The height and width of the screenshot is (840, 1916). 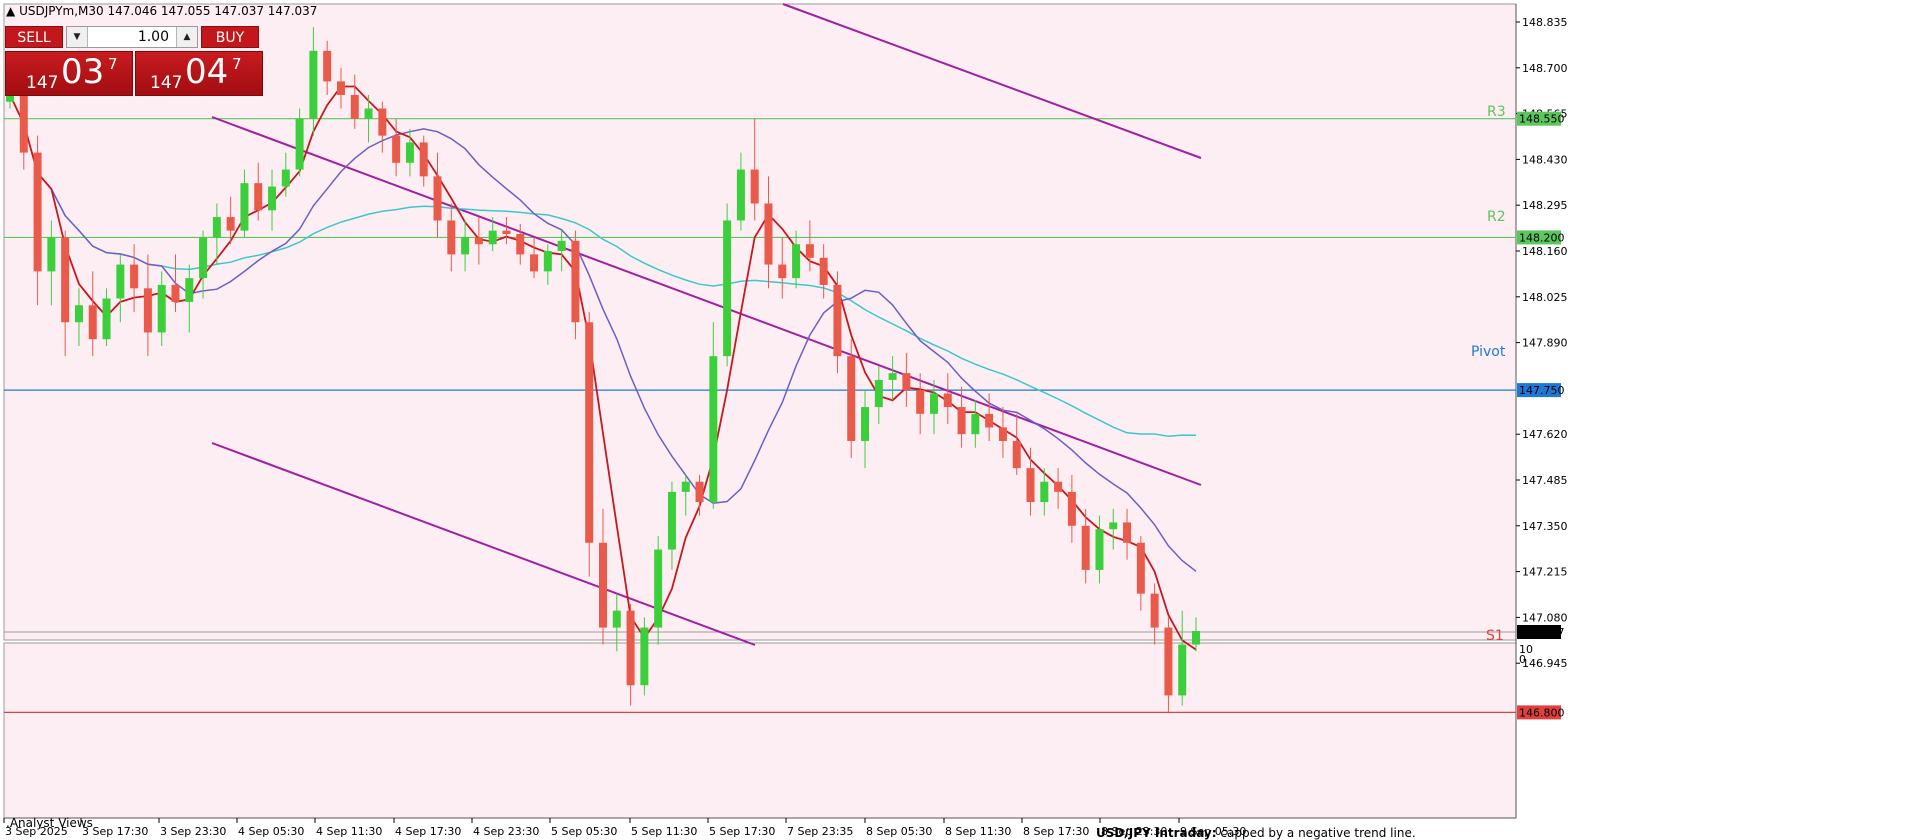 I want to click on price-tick-label: 147.485, so click(x=1545, y=480).